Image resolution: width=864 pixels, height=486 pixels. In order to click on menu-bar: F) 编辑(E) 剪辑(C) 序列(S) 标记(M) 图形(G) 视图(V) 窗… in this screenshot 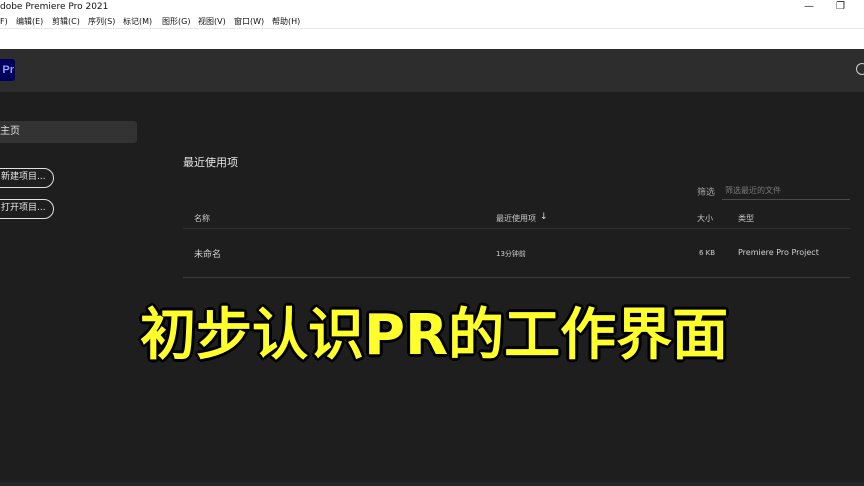, I will do `click(432, 21)`.